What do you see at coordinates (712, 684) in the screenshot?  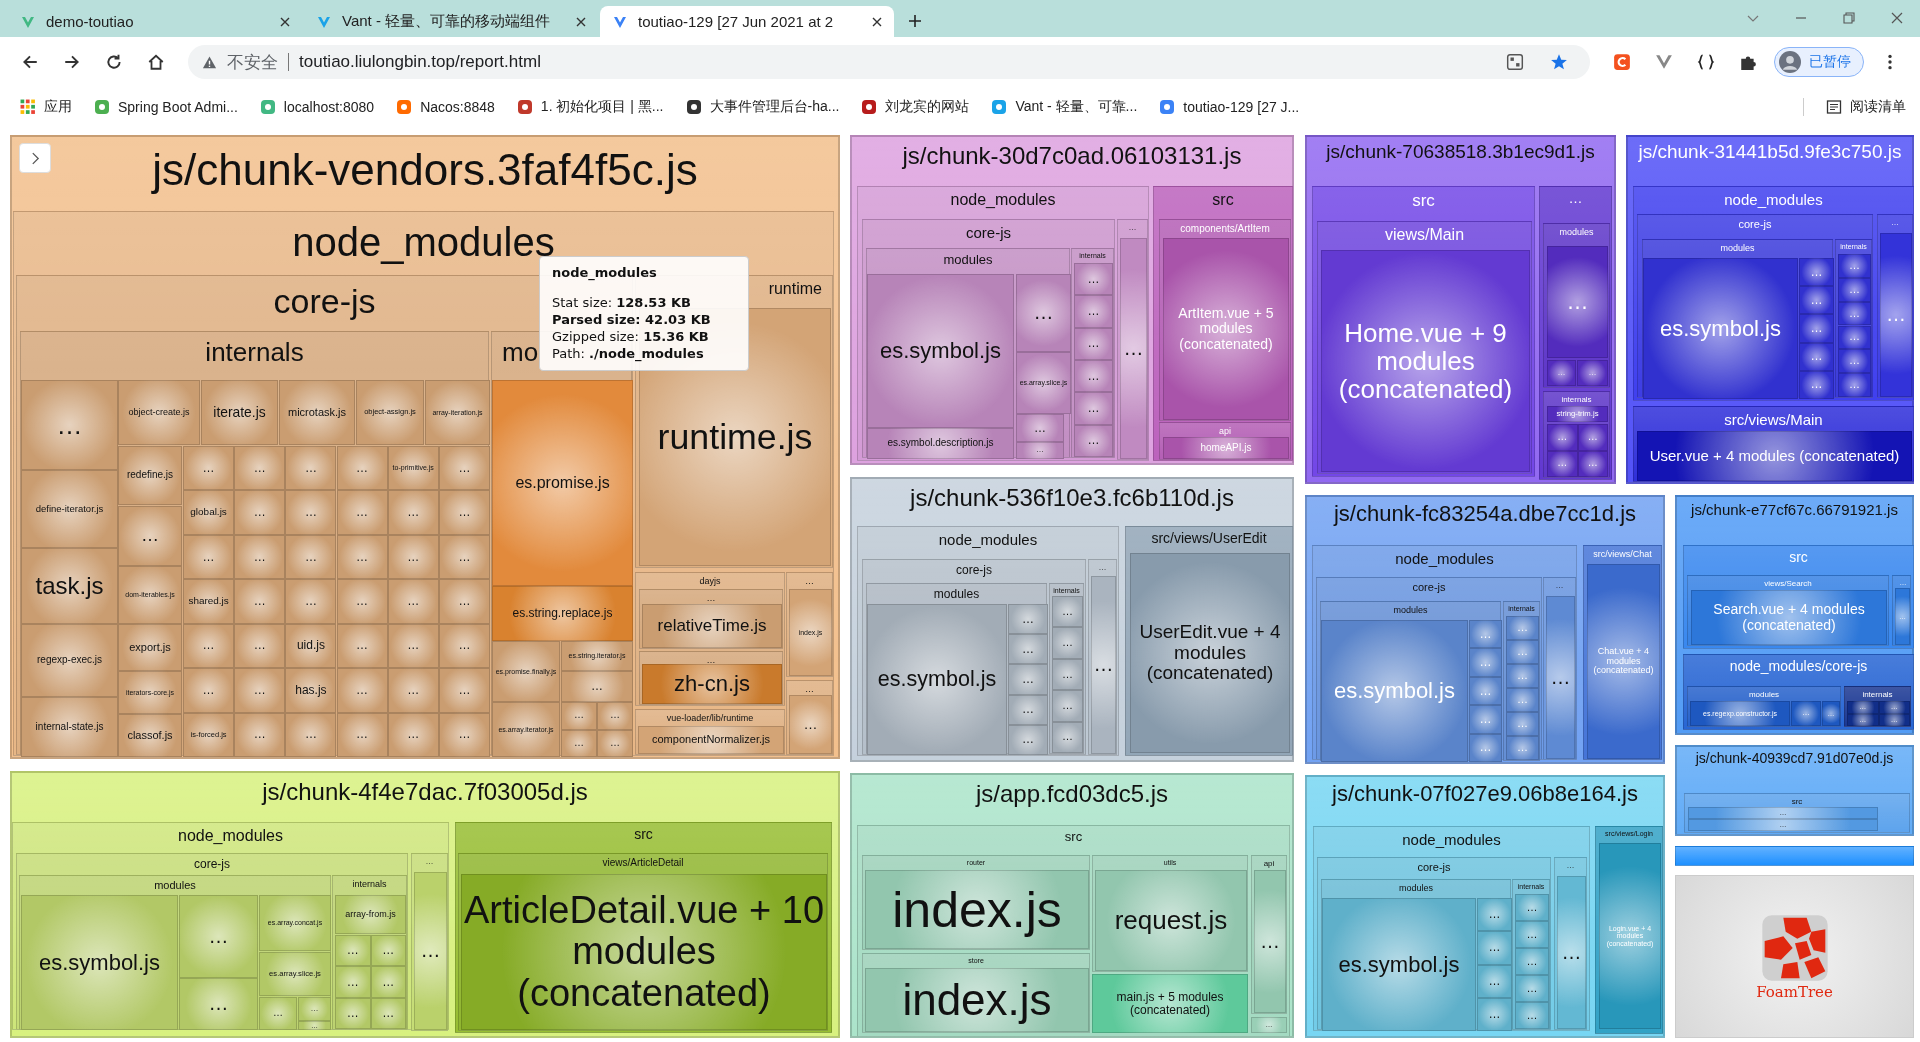 I see `module-tile: zh-cn.js` at bounding box center [712, 684].